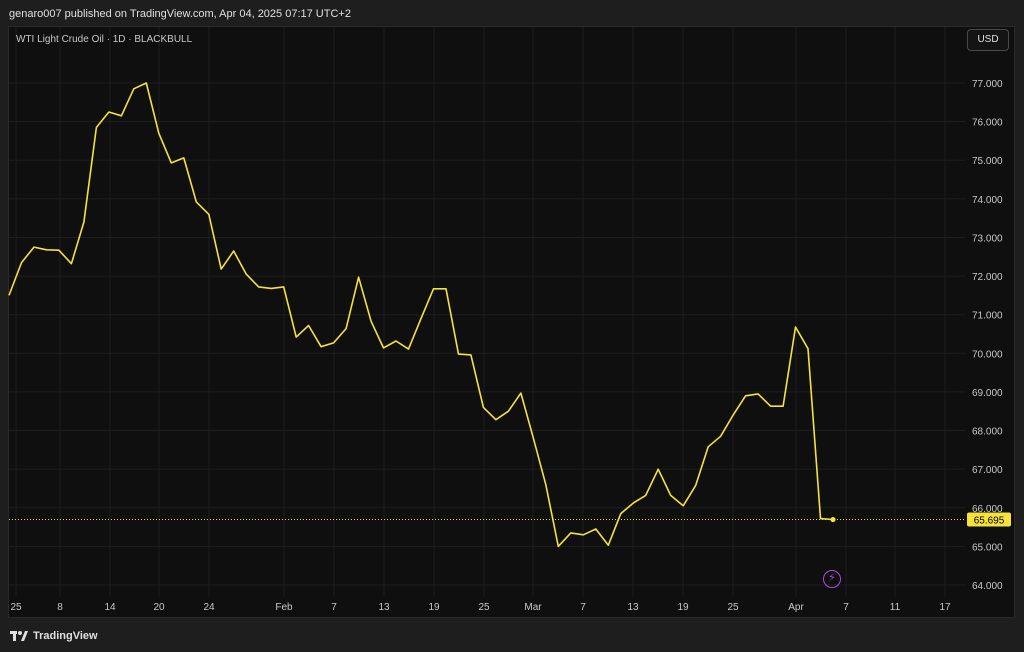 Image resolution: width=1024 pixels, height=652 pixels. Describe the element at coordinates (989, 521) in the screenshot. I see `last-price-label: 65.695` at that location.